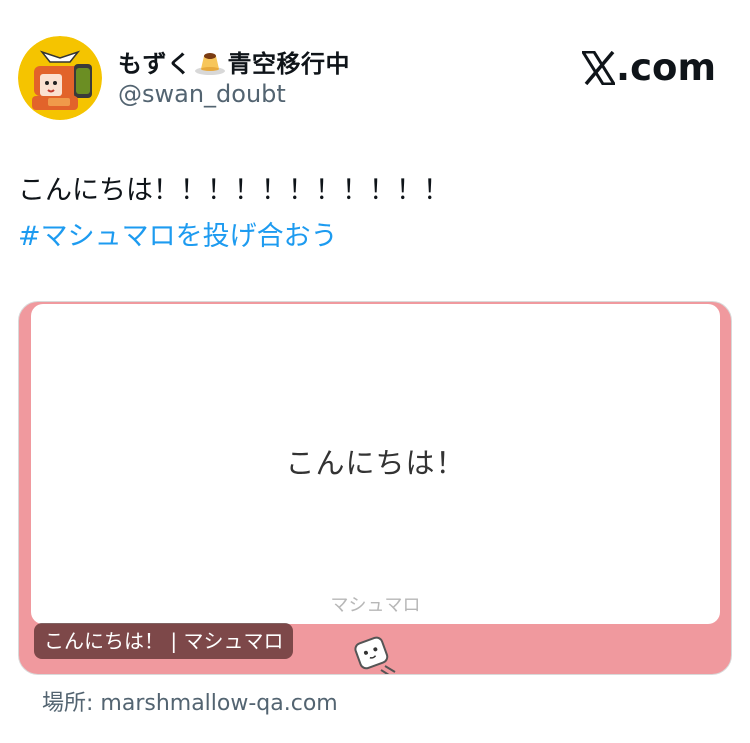 The width and height of the screenshot is (750, 743). I want to click on avatar, so click(60, 78).